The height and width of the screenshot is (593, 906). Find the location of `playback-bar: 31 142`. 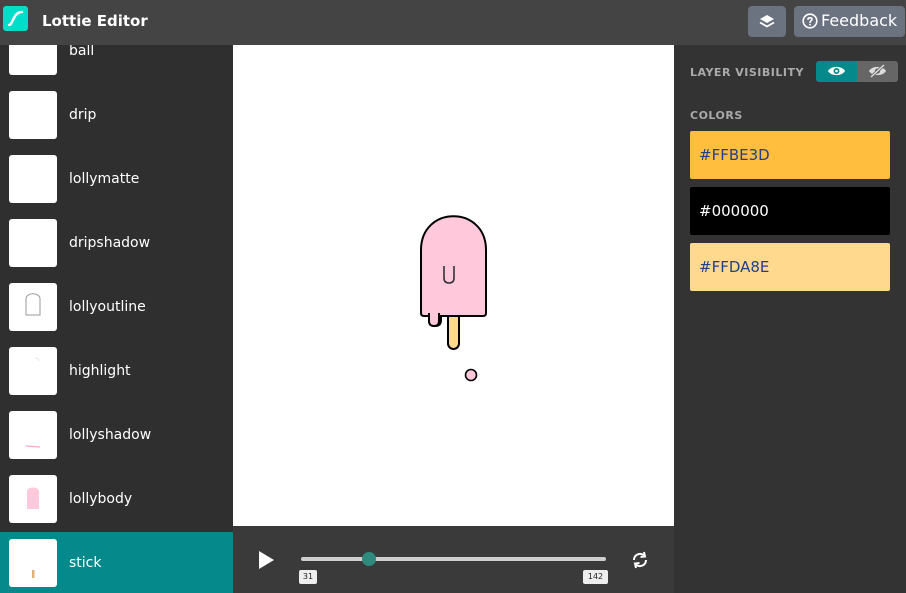

playback-bar: 31 142 is located at coordinates (453, 559).